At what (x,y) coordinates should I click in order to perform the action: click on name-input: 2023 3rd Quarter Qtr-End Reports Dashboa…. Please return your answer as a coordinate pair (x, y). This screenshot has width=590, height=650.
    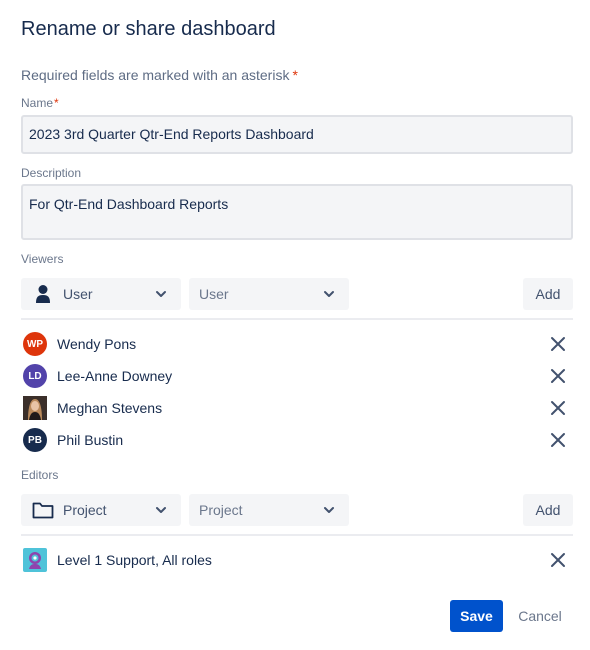
    Looking at the image, I should click on (297, 134).